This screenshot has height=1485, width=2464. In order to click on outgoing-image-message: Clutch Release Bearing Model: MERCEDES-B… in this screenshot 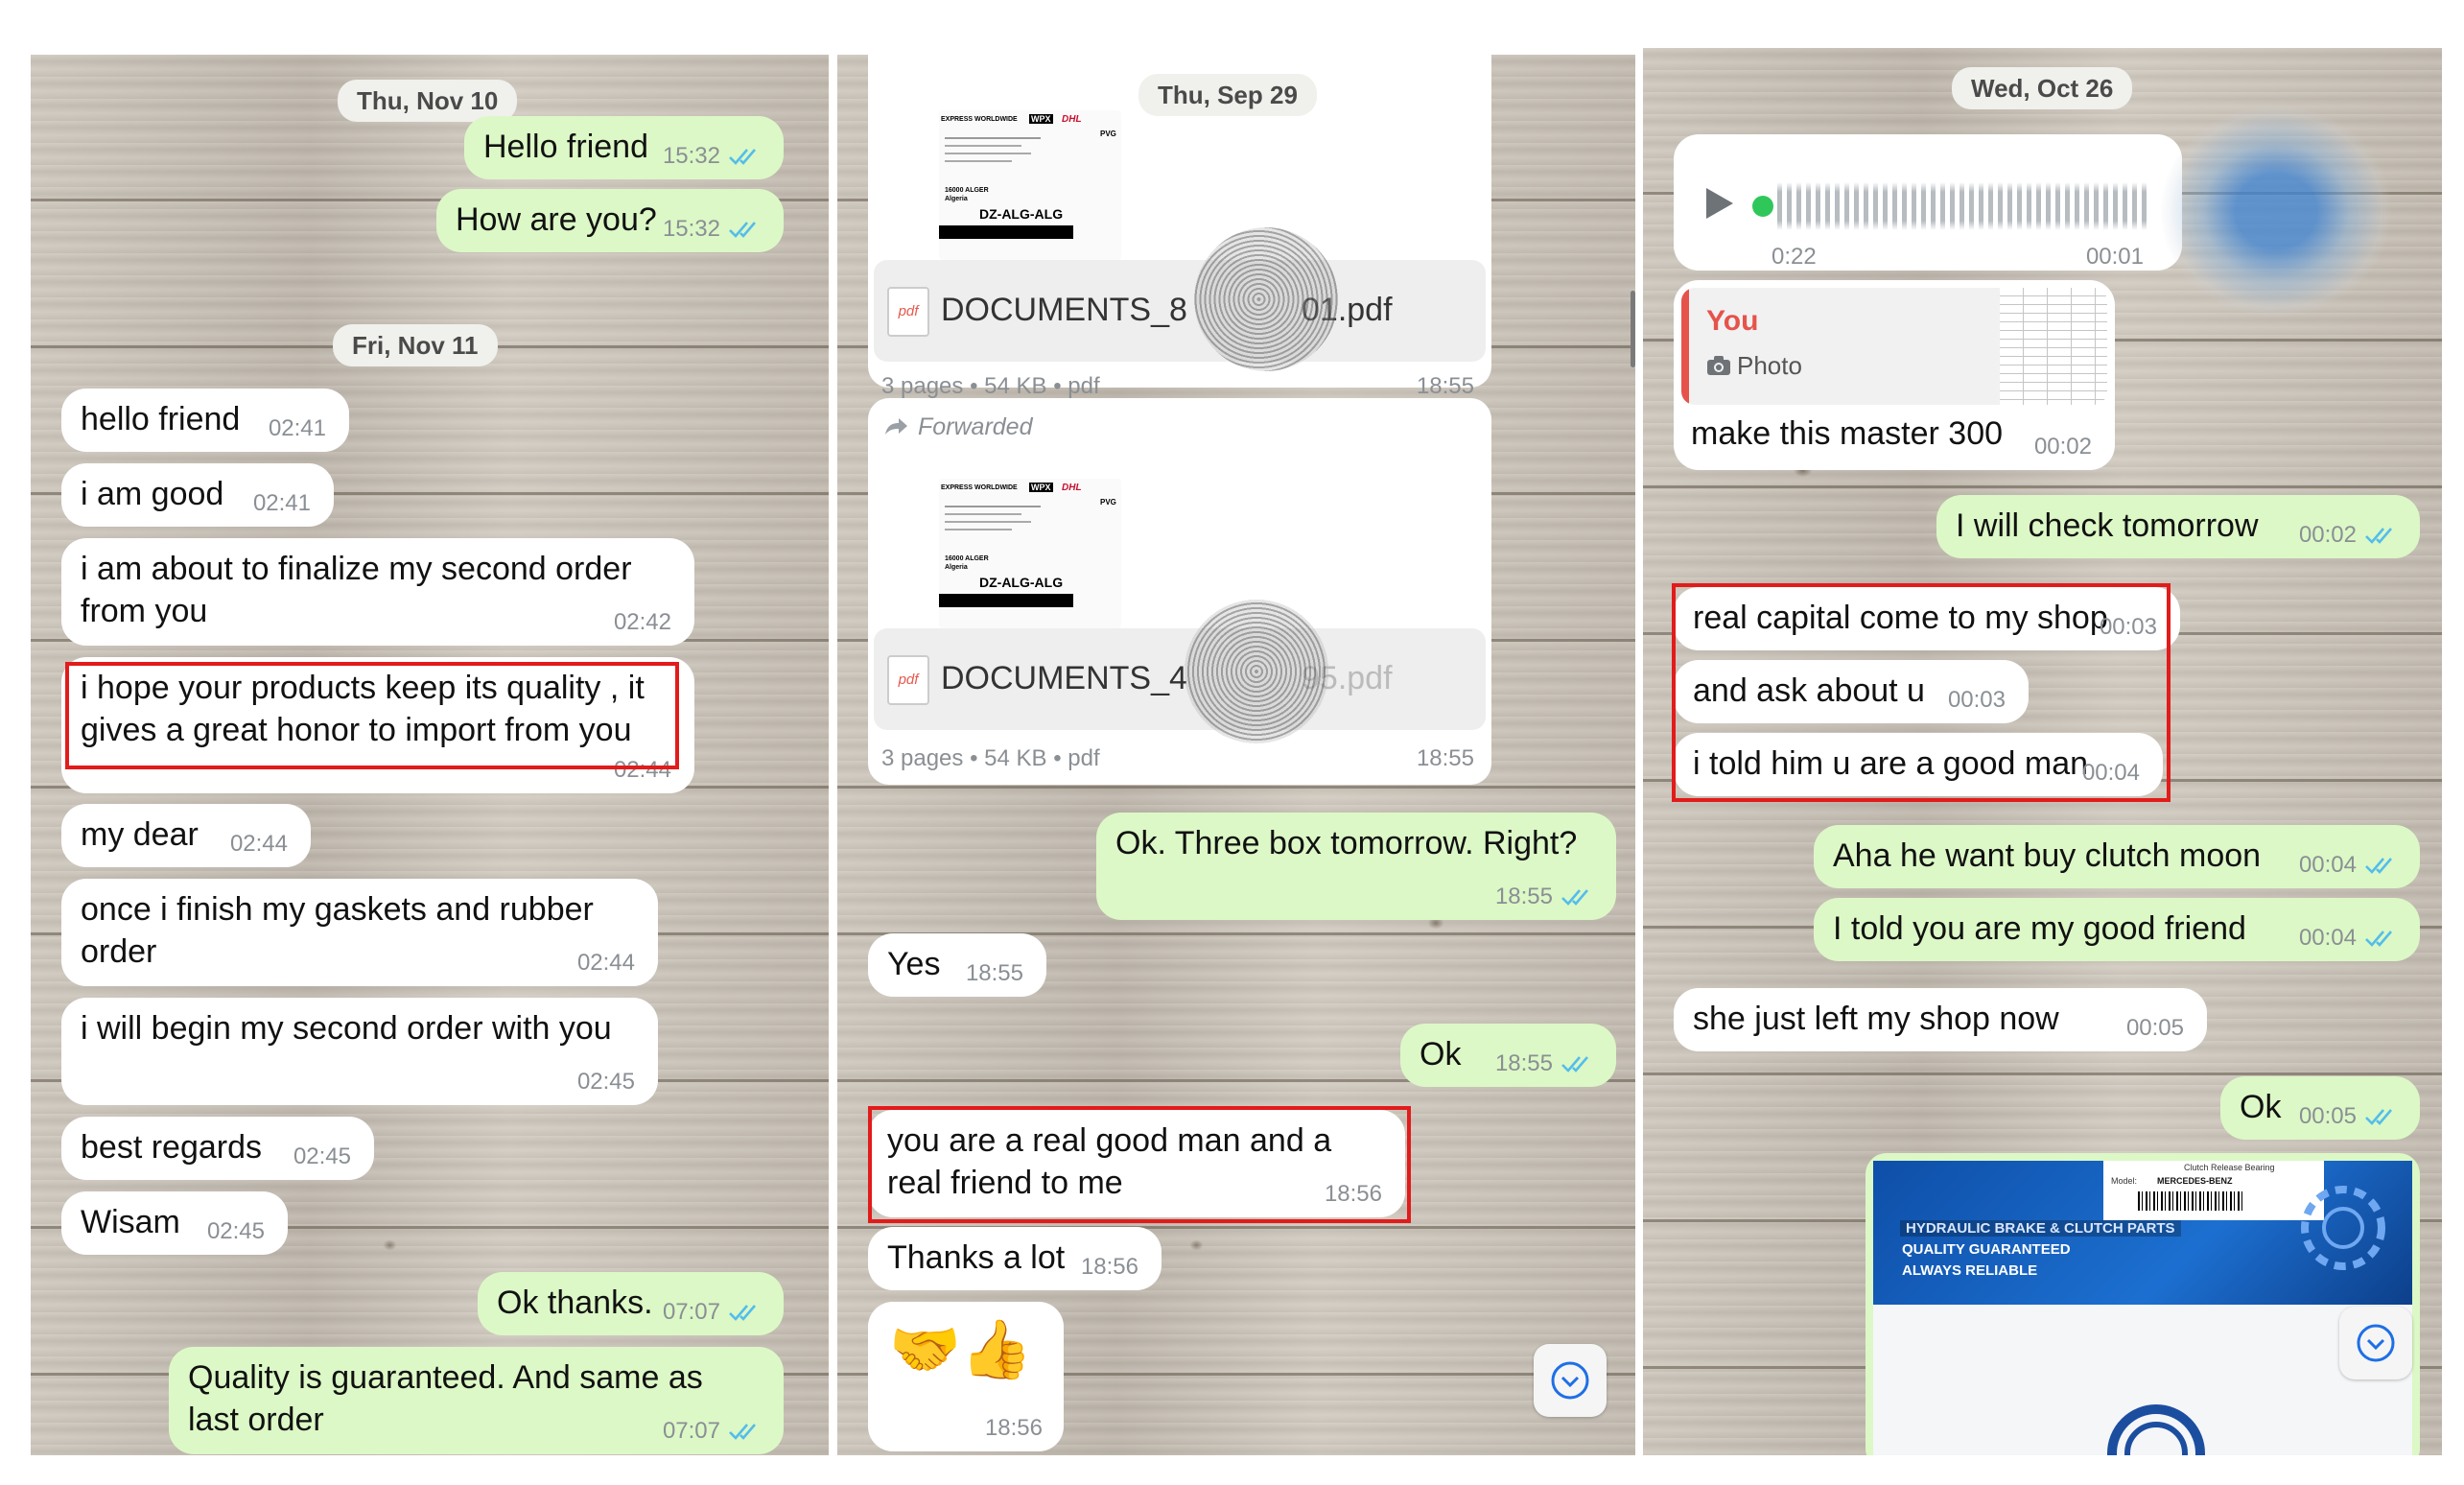, I will do `click(2143, 1304)`.